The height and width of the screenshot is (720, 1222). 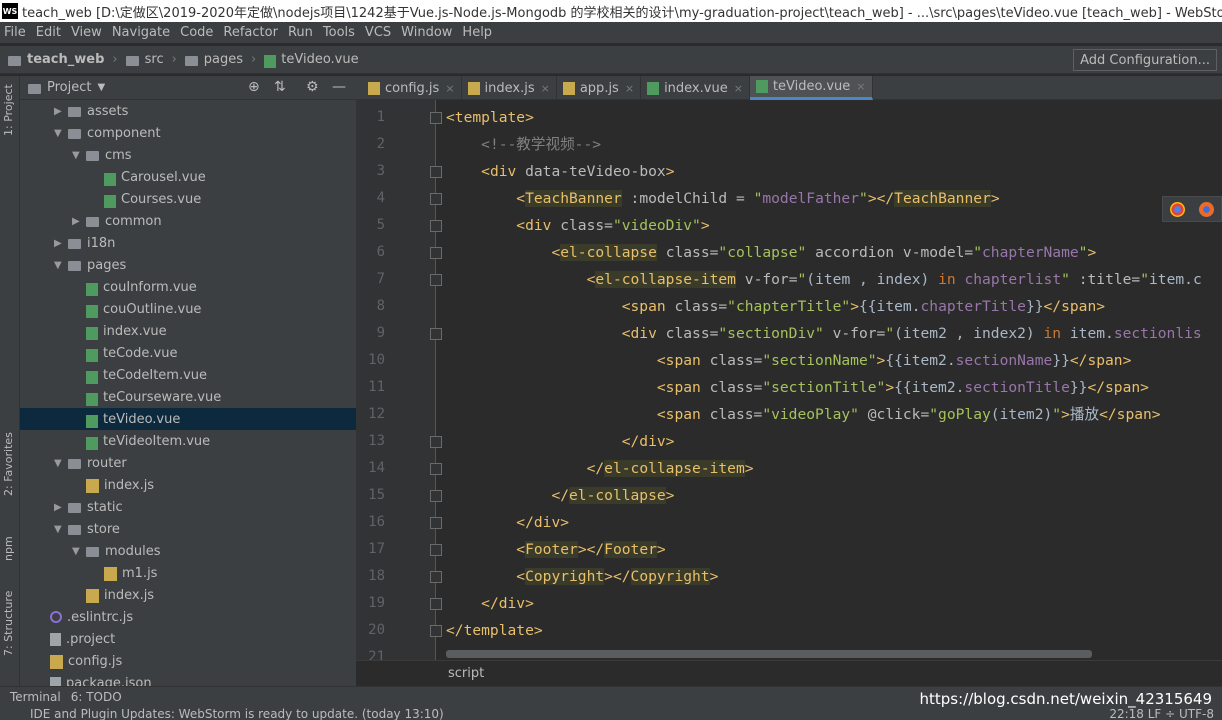 I want to click on menu-item-help: Help, so click(x=478, y=32).